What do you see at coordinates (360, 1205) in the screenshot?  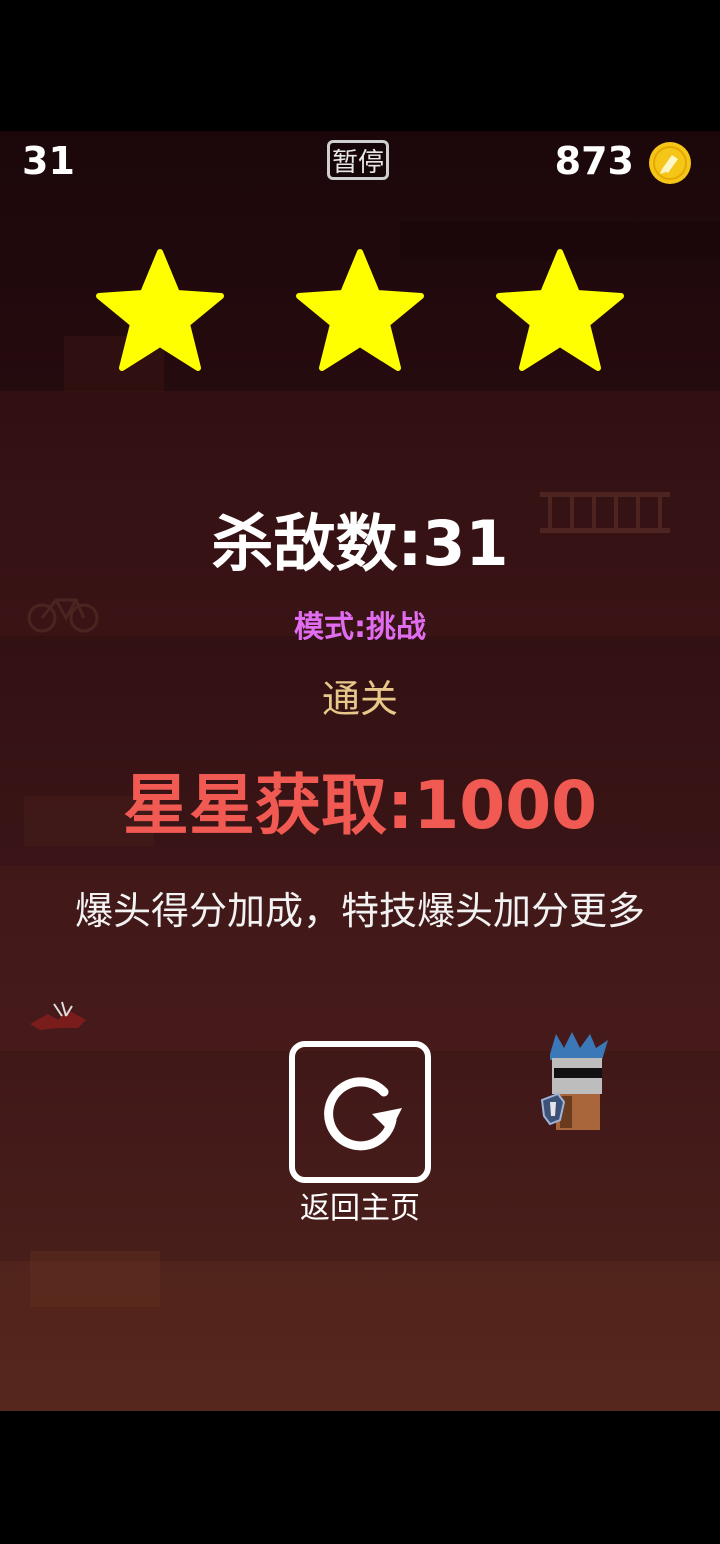 I see `home-button-label: 返回主页` at bounding box center [360, 1205].